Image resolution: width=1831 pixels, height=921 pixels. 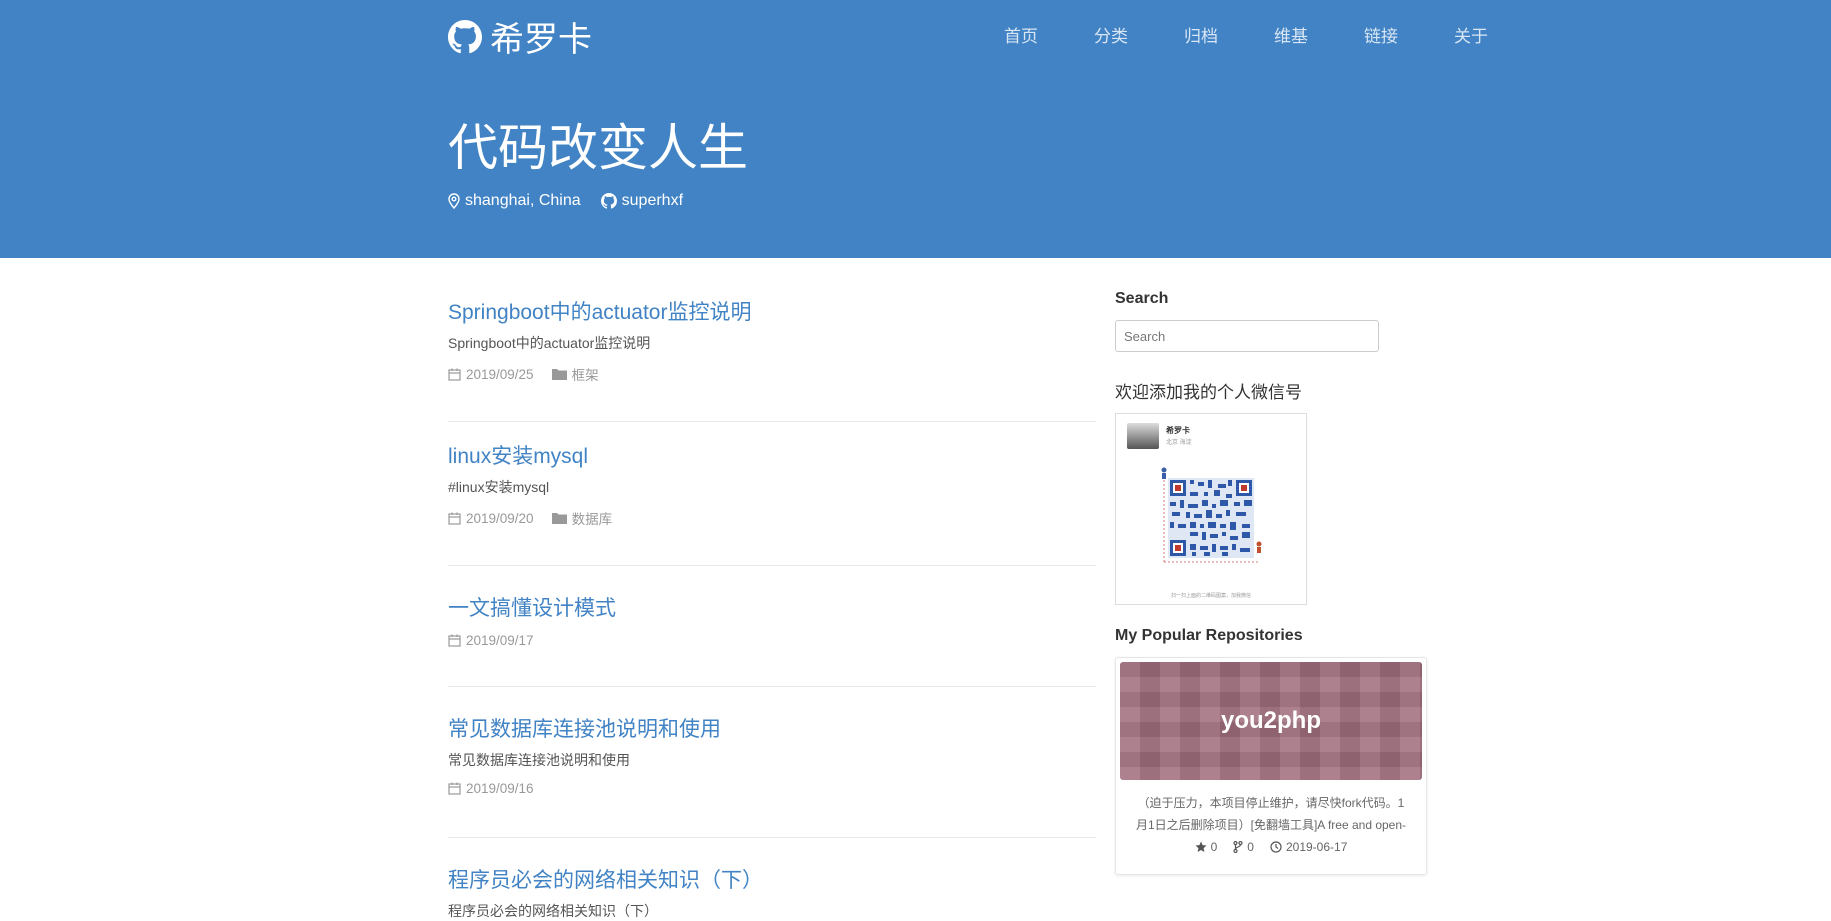 I want to click on repo-name: you2php, so click(x=1271, y=720).